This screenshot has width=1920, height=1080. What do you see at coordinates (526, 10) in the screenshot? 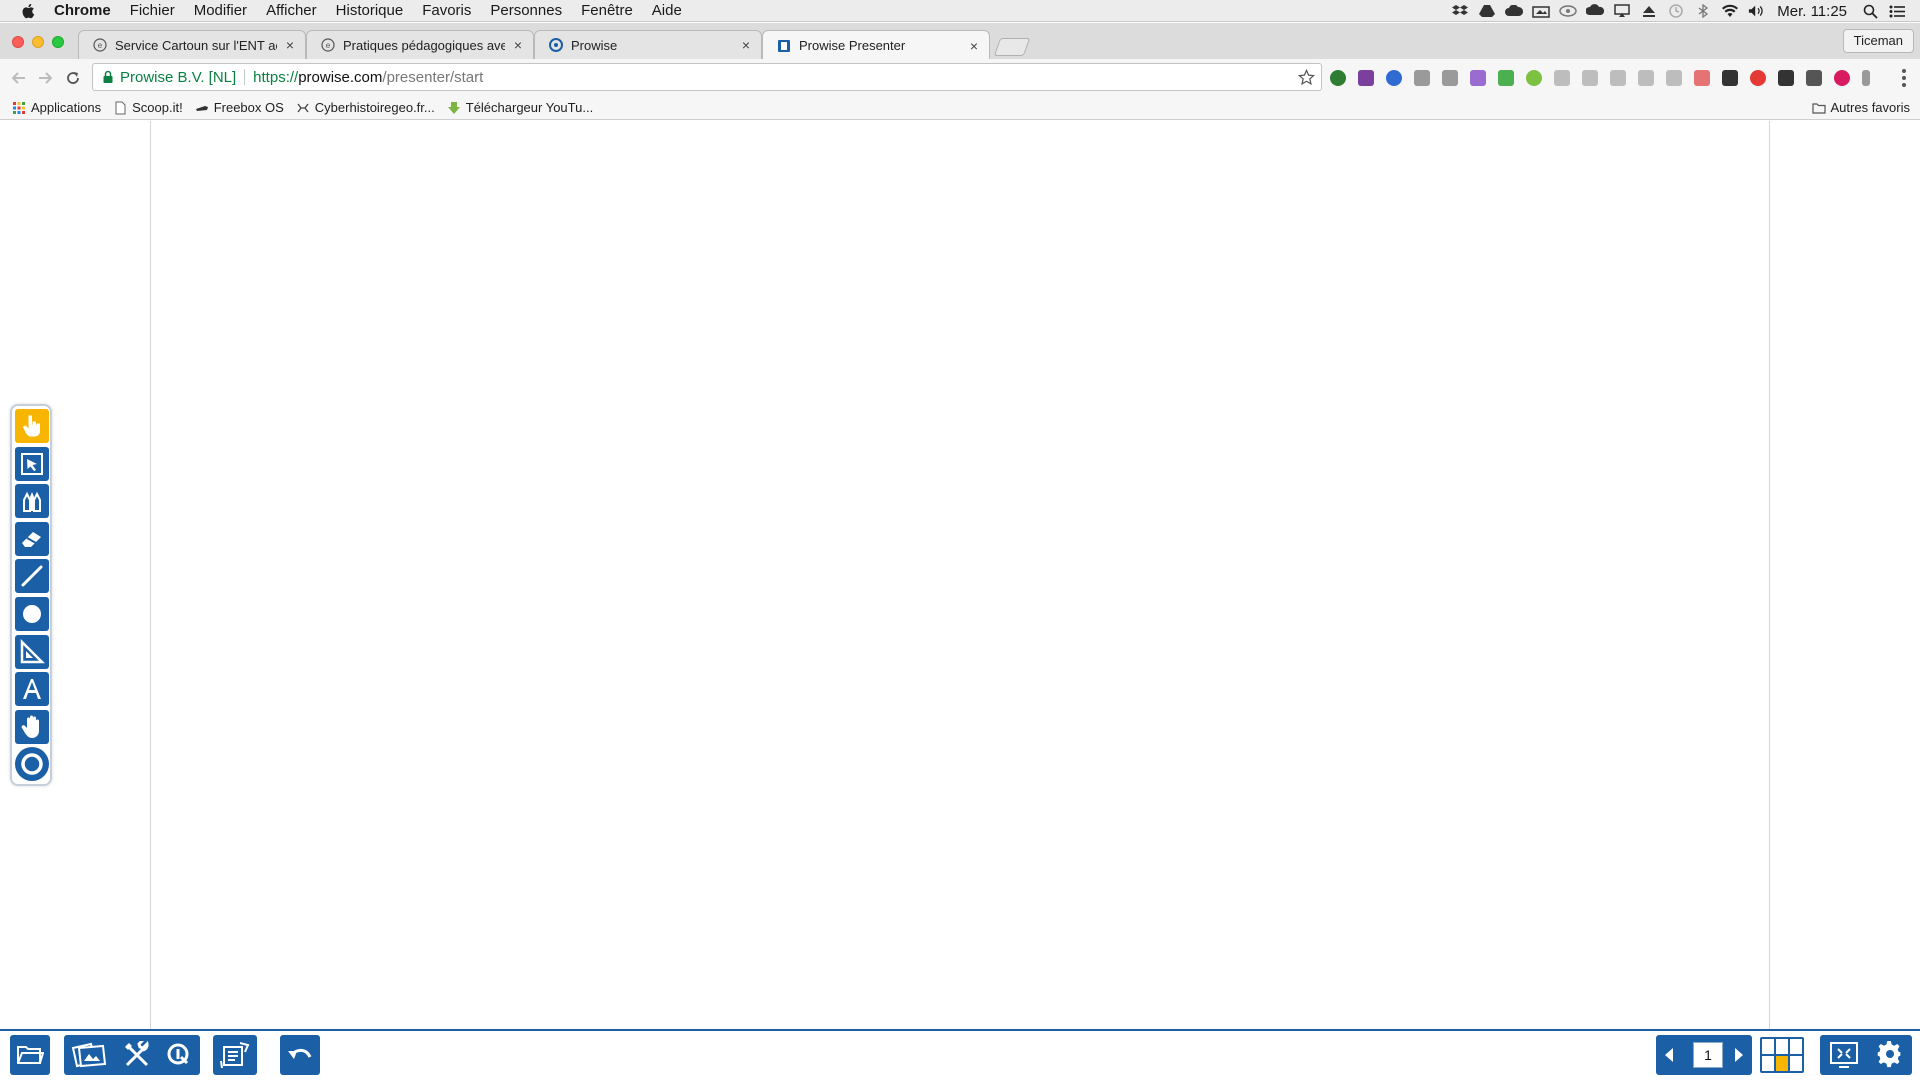
I see `menu-personnes: Personnes` at bounding box center [526, 10].